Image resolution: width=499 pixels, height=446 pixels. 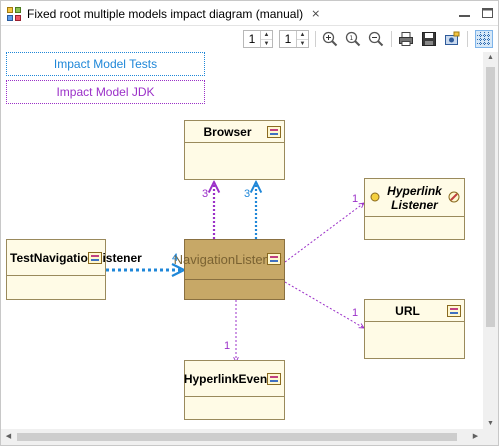 I want to click on link-count-url: 1, so click(x=355, y=313).